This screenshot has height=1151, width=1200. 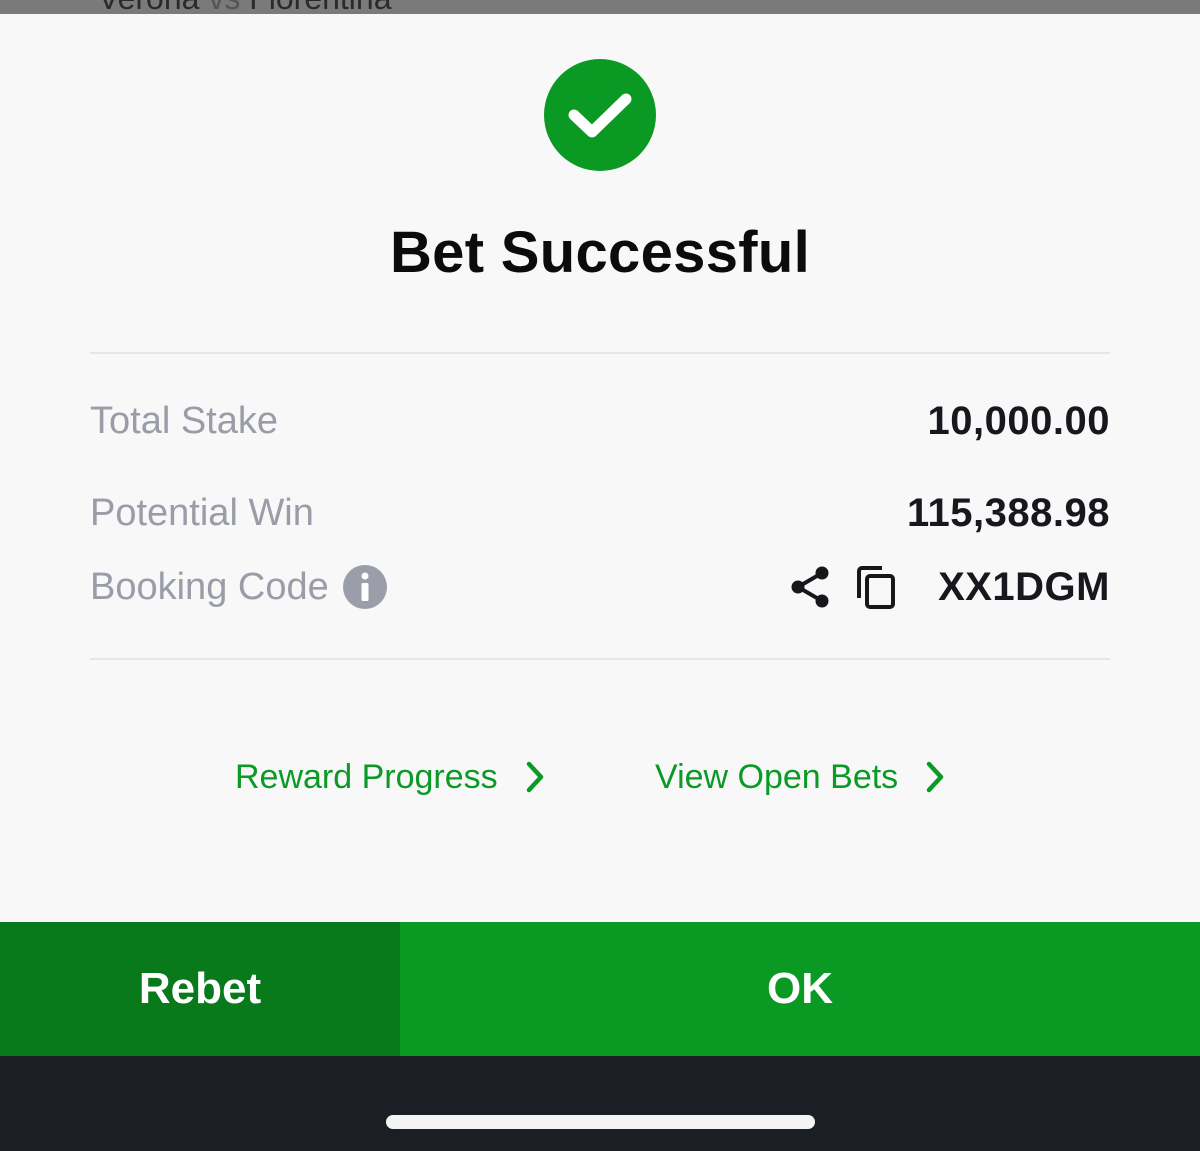 I want to click on total-stake-row: Total Stake 10,000.00, so click(x=600, y=421).